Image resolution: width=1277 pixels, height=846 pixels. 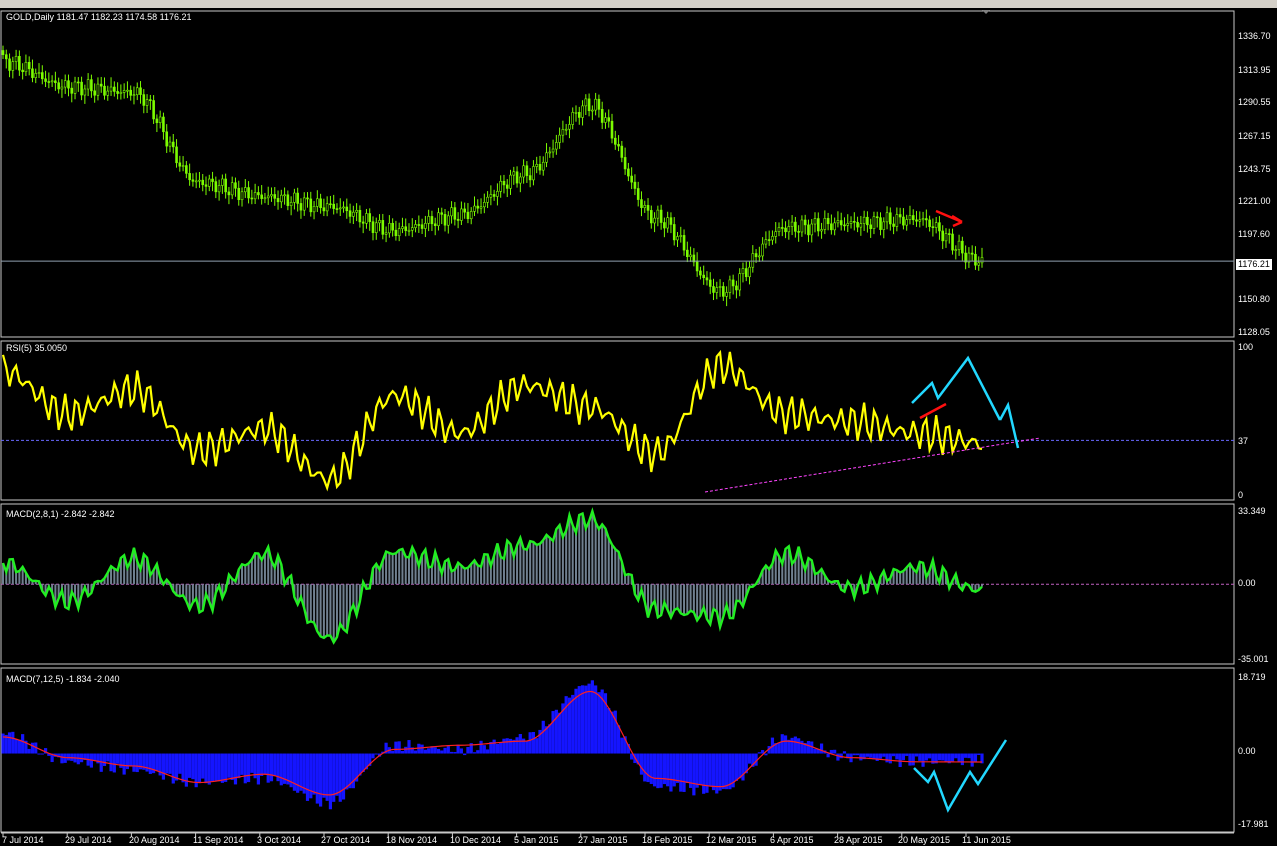 I want to click on price-tick-2: 1290.55, so click(x=1254, y=102).